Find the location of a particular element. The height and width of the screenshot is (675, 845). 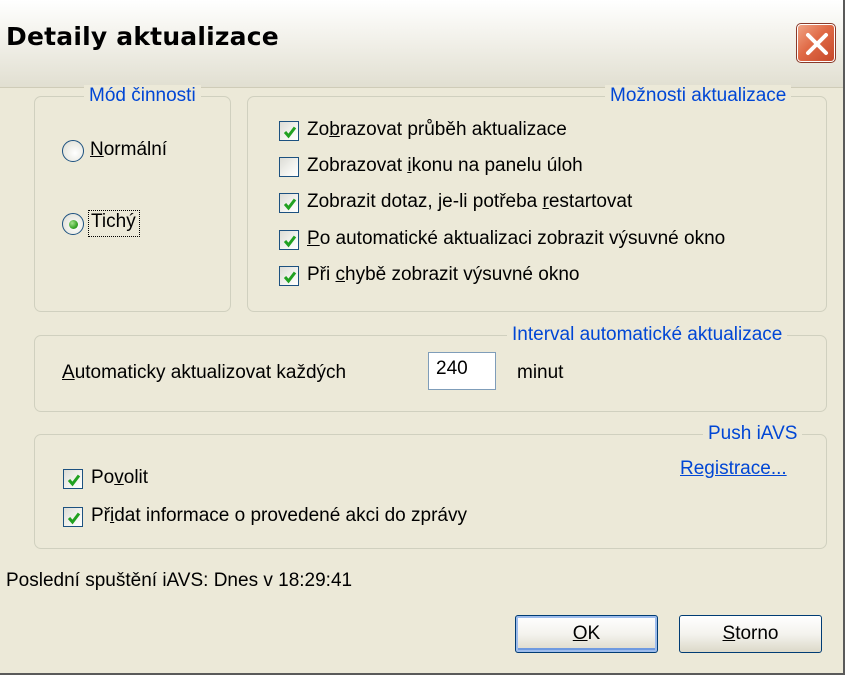

close-icon is located at coordinates (817, 44).